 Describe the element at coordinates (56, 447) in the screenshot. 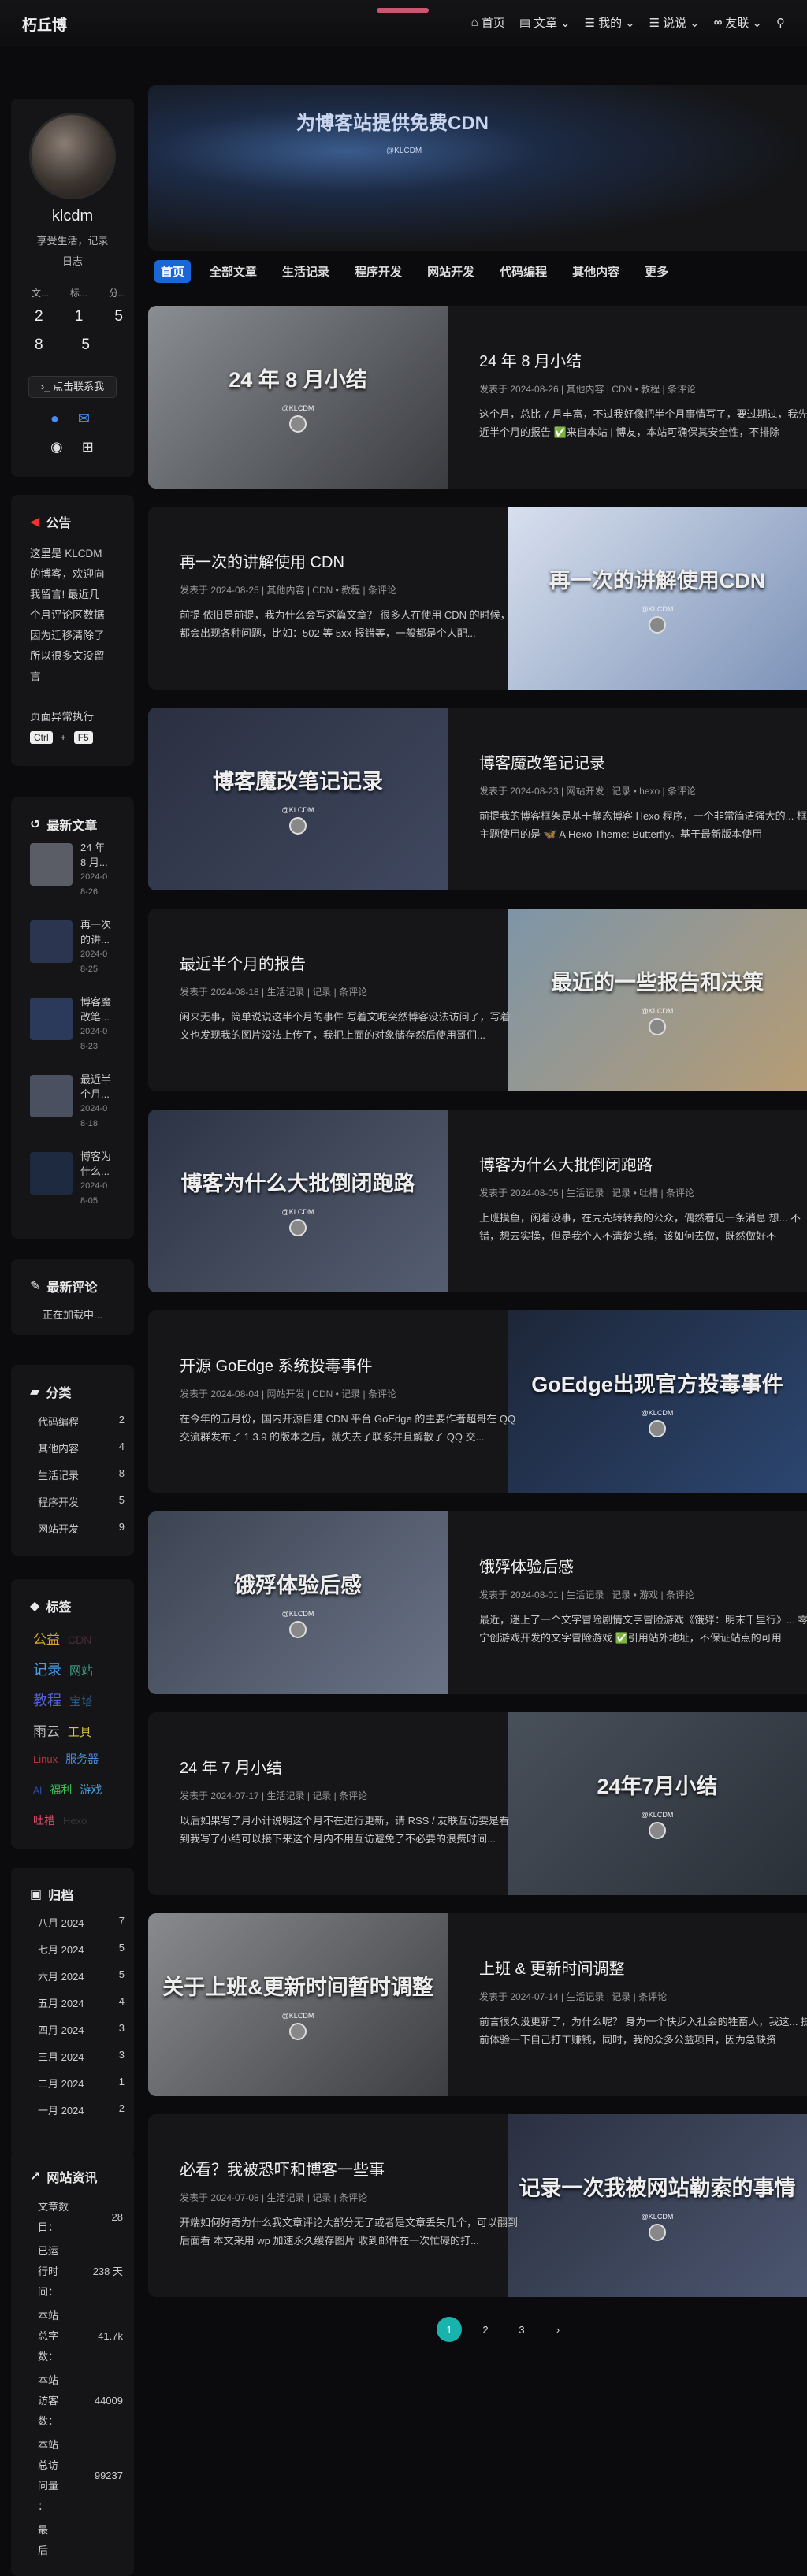

I see `rss-icon: ◉` at that location.